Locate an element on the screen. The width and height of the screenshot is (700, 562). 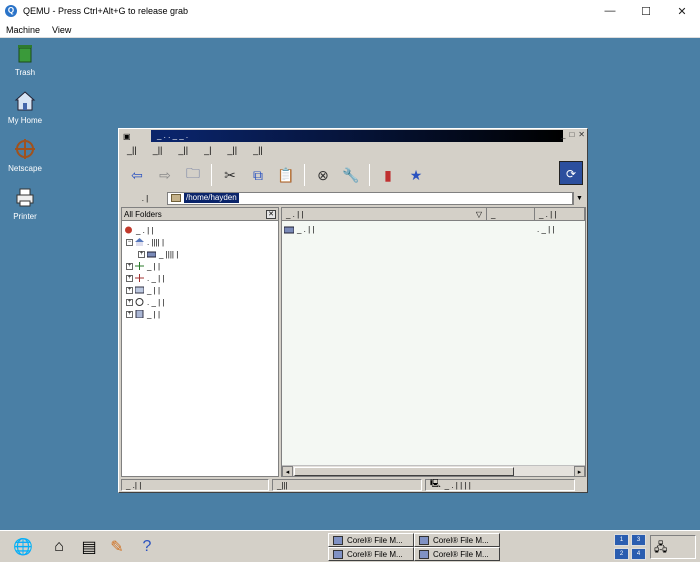
status-location: 🖳 _ . | | | | is located at coordinates (500, 485).